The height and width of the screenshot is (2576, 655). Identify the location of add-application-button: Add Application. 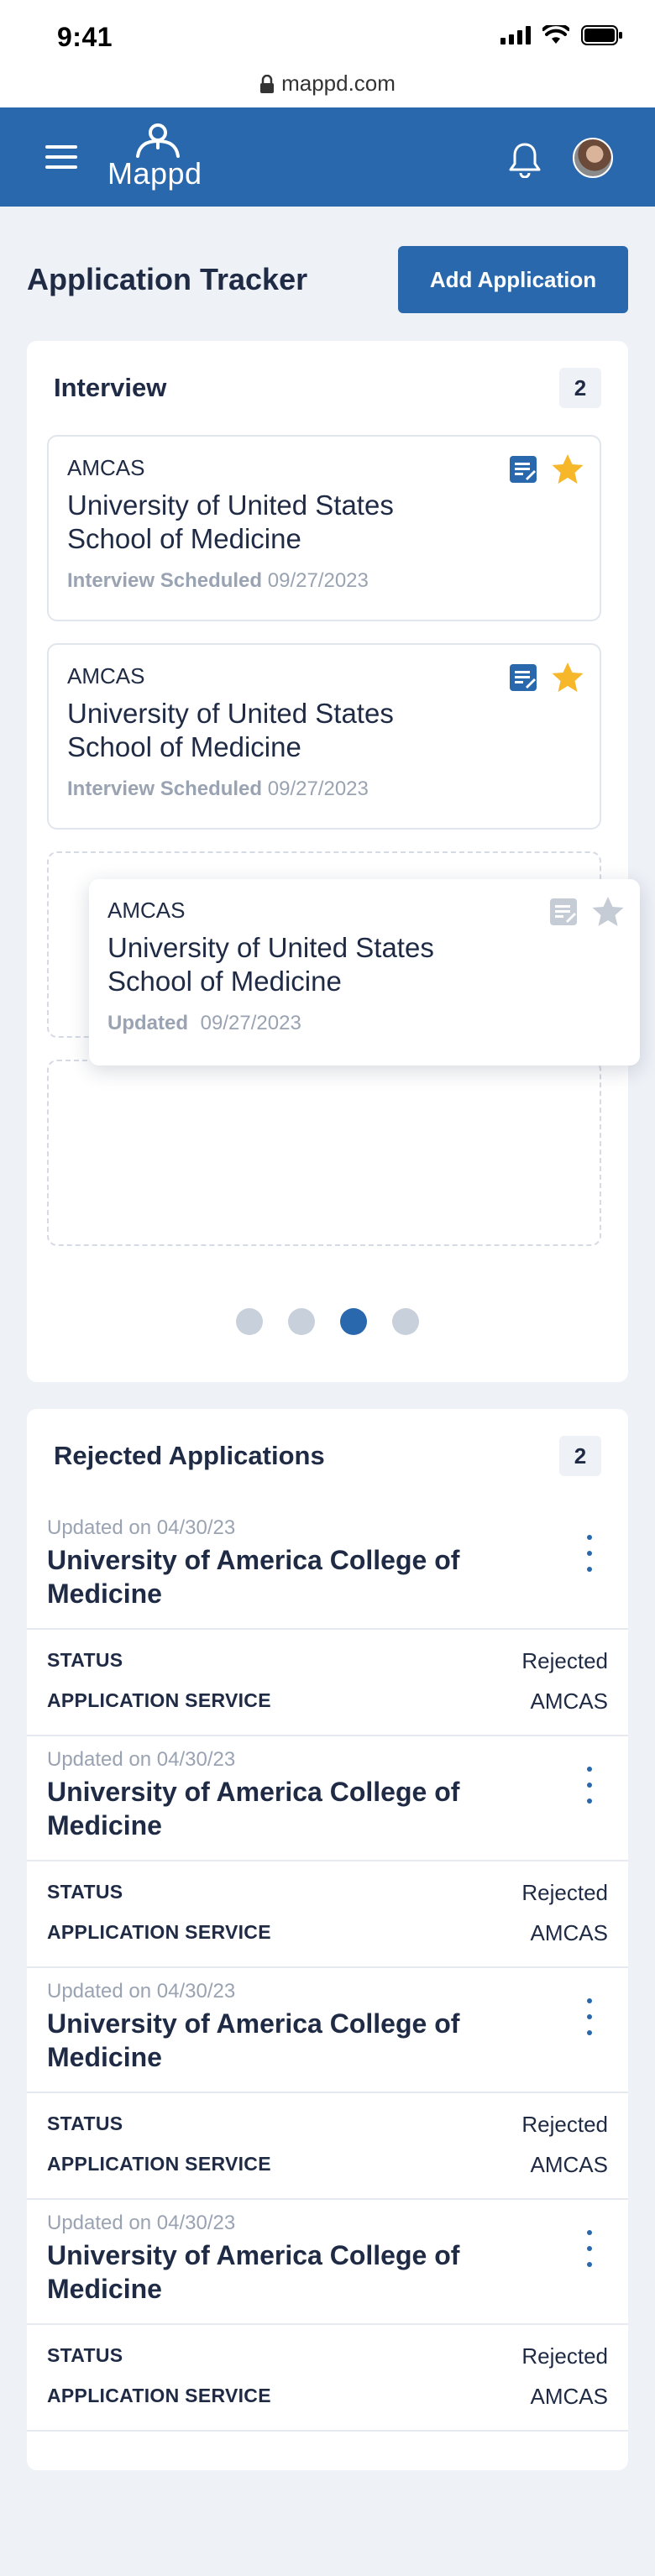
(513, 279).